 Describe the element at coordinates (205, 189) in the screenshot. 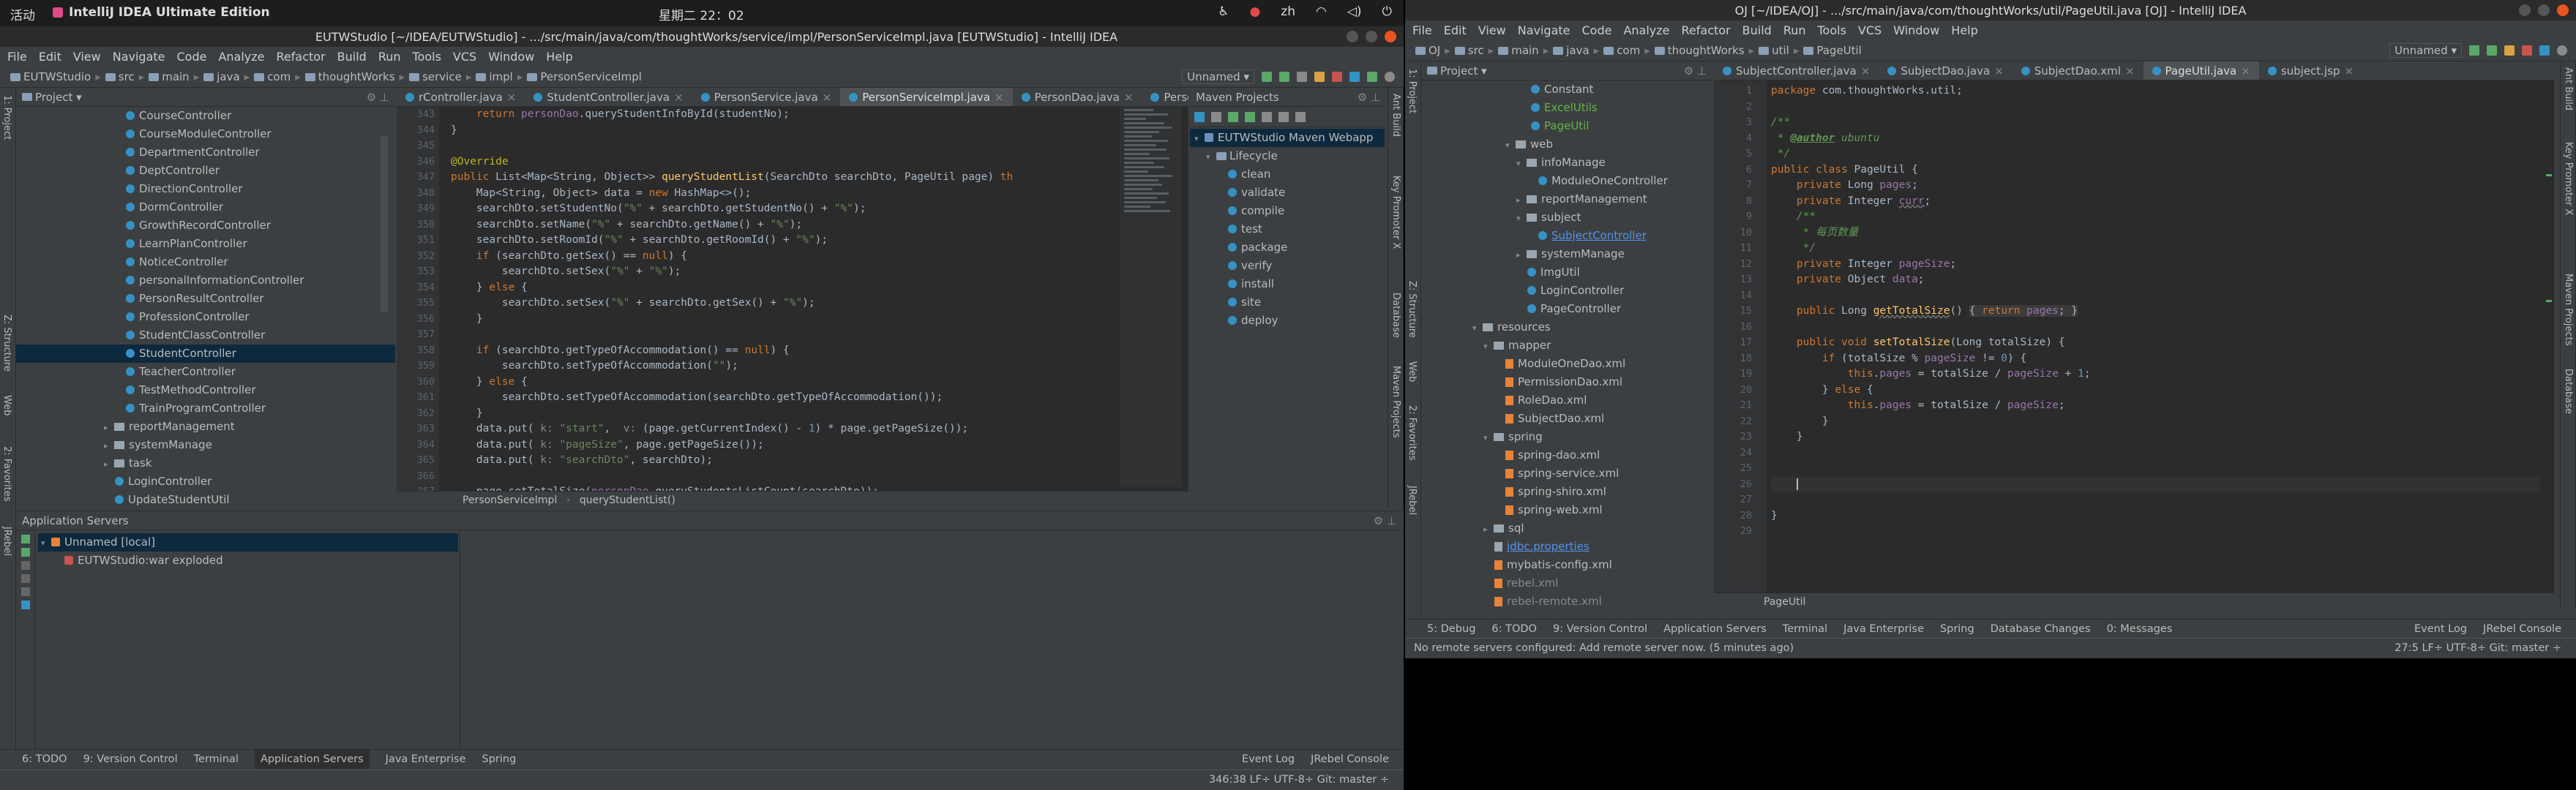

I see `tree-node: DirectionController` at that location.